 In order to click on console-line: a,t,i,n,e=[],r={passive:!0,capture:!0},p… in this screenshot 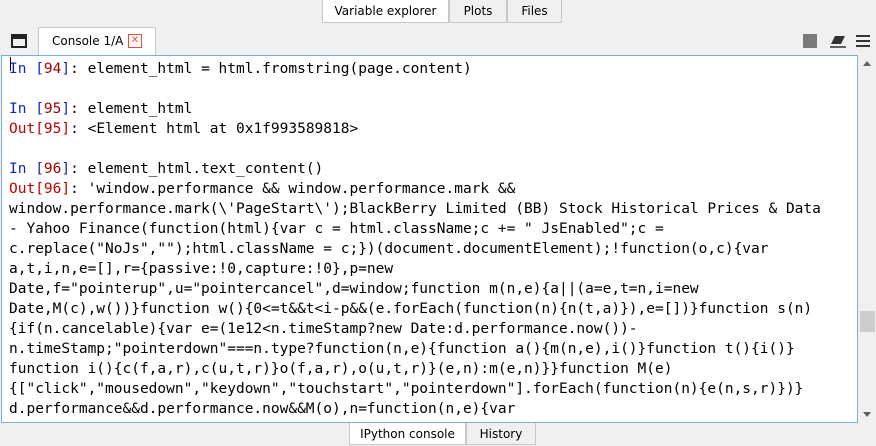, I will do `click(433, 269)`.